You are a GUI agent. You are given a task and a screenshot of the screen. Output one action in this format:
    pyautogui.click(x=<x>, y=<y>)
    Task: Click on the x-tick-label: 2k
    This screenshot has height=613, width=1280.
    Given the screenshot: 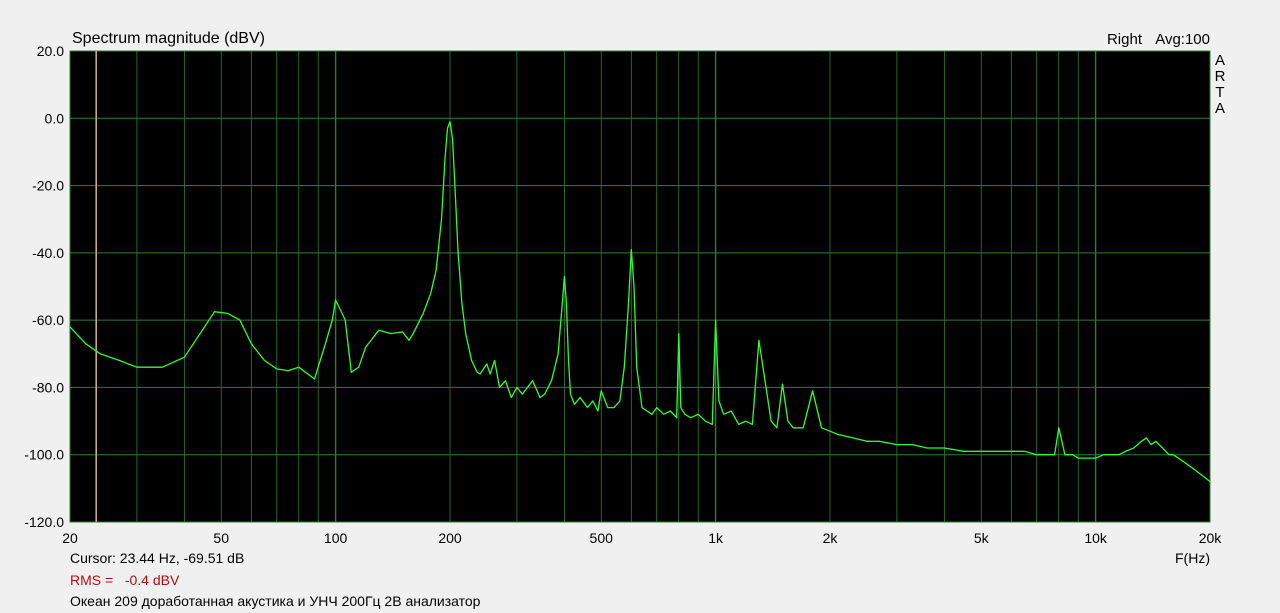 What is the action you would take?
    pyautogui.click(x=831, y=538)
    